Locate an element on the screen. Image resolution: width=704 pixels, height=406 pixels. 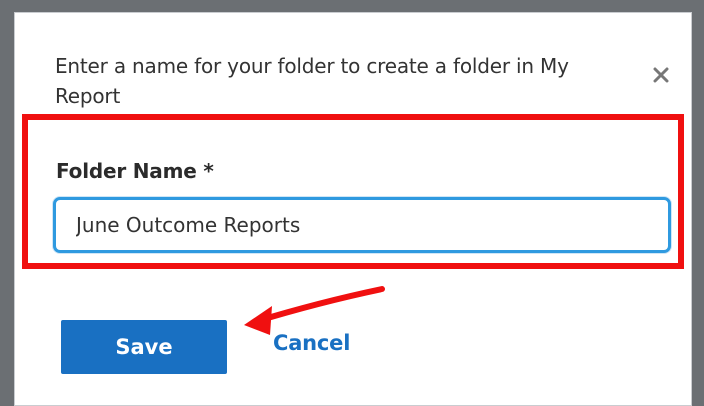
cancel-button: Cancel is located at coordinates (311, 343).